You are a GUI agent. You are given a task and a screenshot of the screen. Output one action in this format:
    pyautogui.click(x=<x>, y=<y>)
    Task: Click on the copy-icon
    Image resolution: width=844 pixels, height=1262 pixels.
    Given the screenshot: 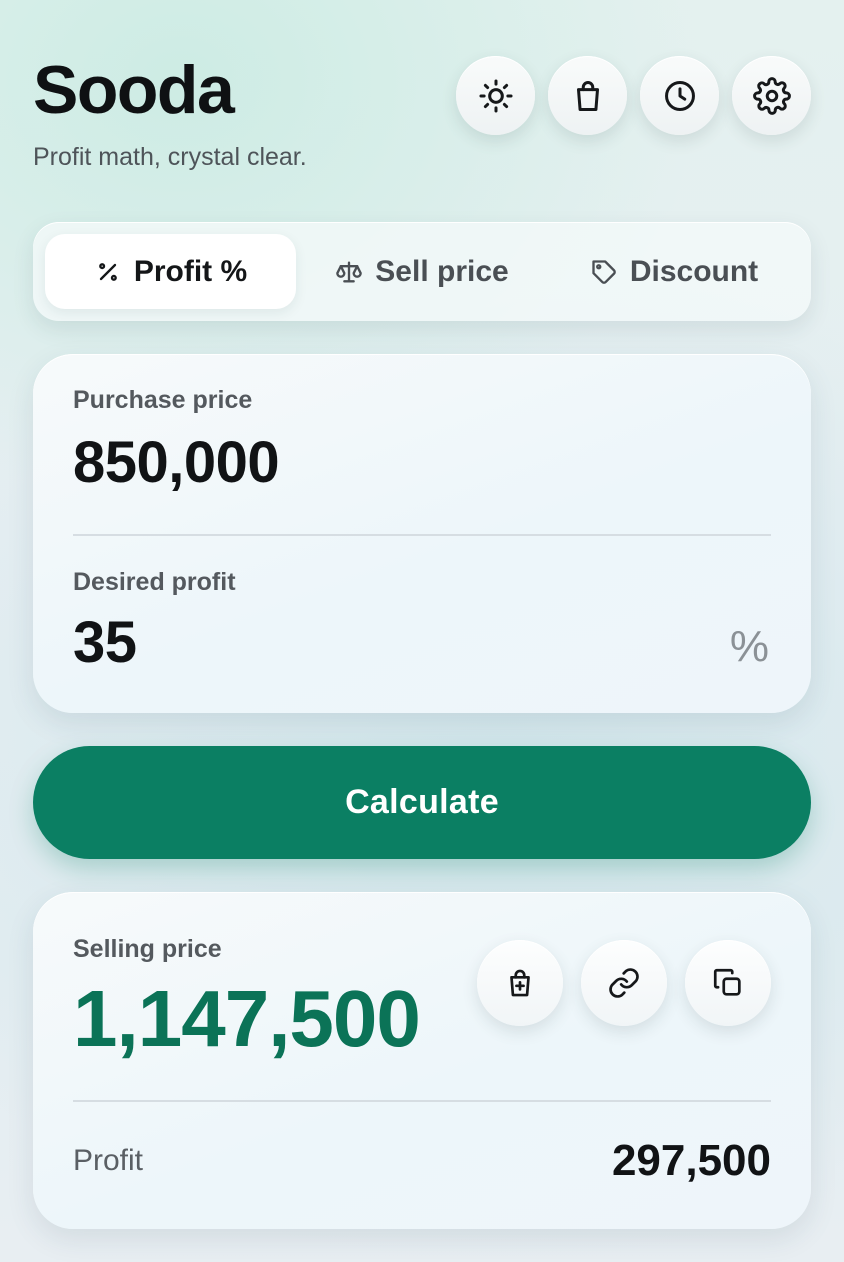 What is the action you would take?
    pyautogui.click(x=727, y=982)
    